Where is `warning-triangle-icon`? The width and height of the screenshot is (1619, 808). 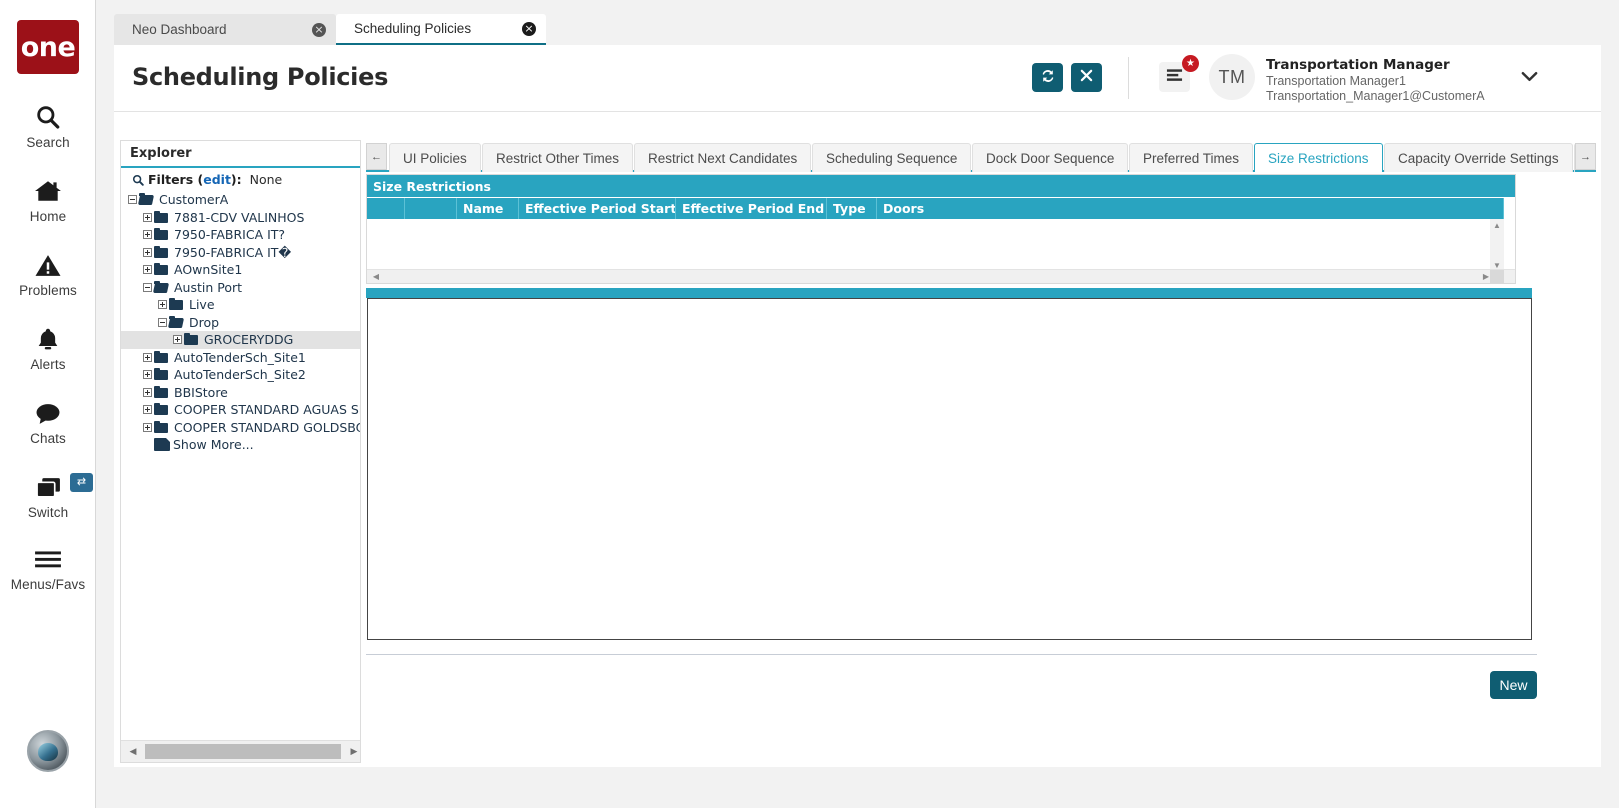
warning-triangle-icon is located at coordinates (48, 265).